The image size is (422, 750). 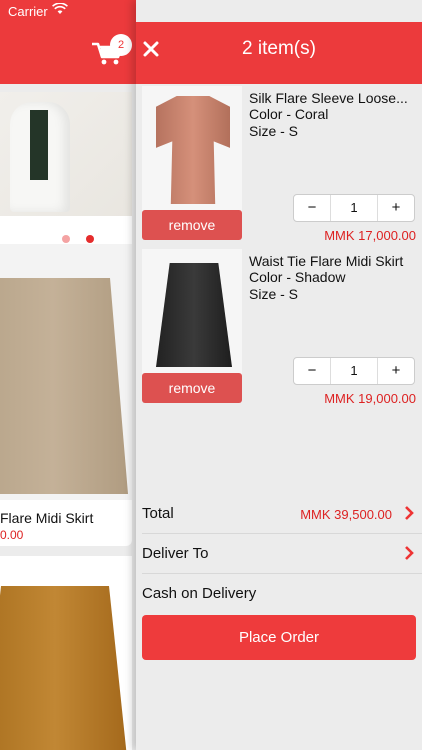 What do you see at coordinates (370, 235) in the screenshot?
I see `cart-item-price: MMK 17,000.00` at bounding box center [370, 235].